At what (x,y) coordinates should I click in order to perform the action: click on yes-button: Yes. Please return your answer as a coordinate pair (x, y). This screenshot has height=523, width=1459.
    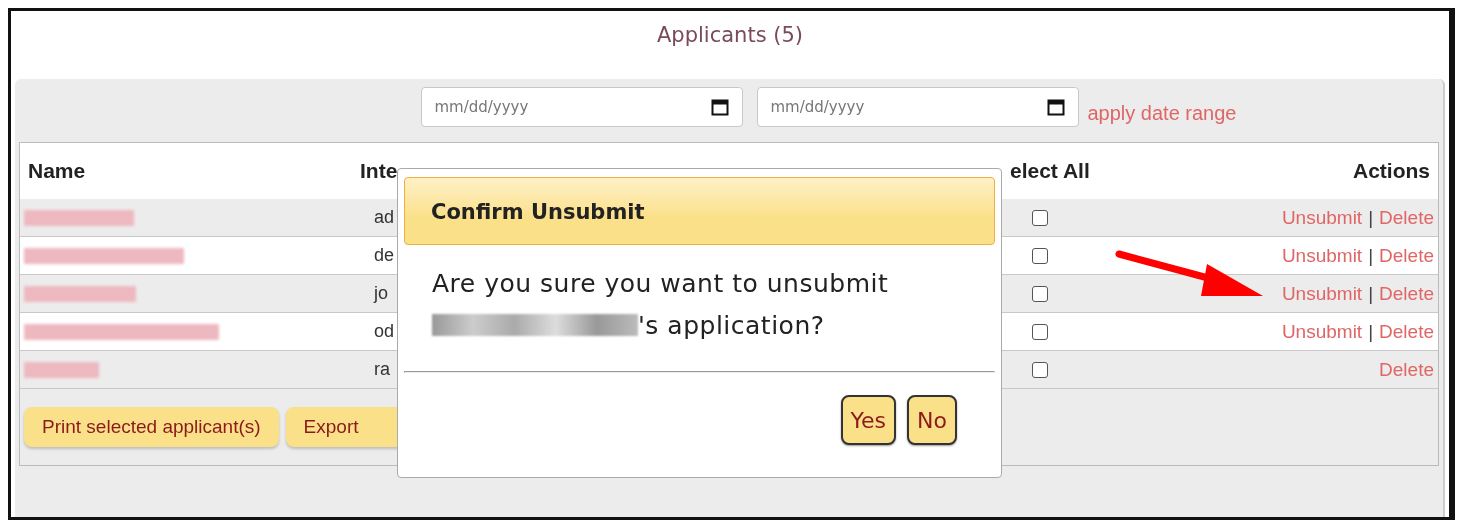
    Looking at the image, I should click on (868, 420).